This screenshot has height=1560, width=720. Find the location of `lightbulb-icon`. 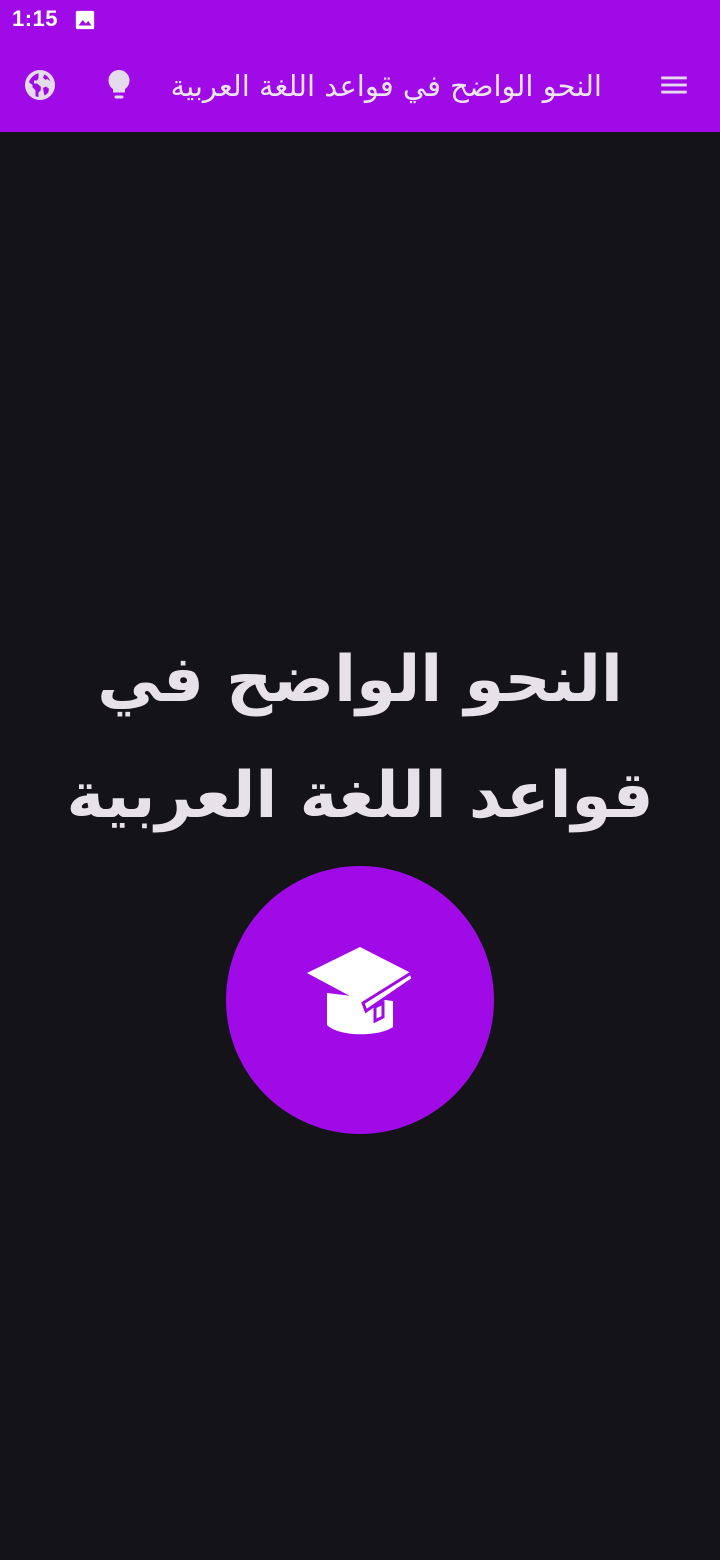

lightbulb-icon is located at coordinates (119, 87).